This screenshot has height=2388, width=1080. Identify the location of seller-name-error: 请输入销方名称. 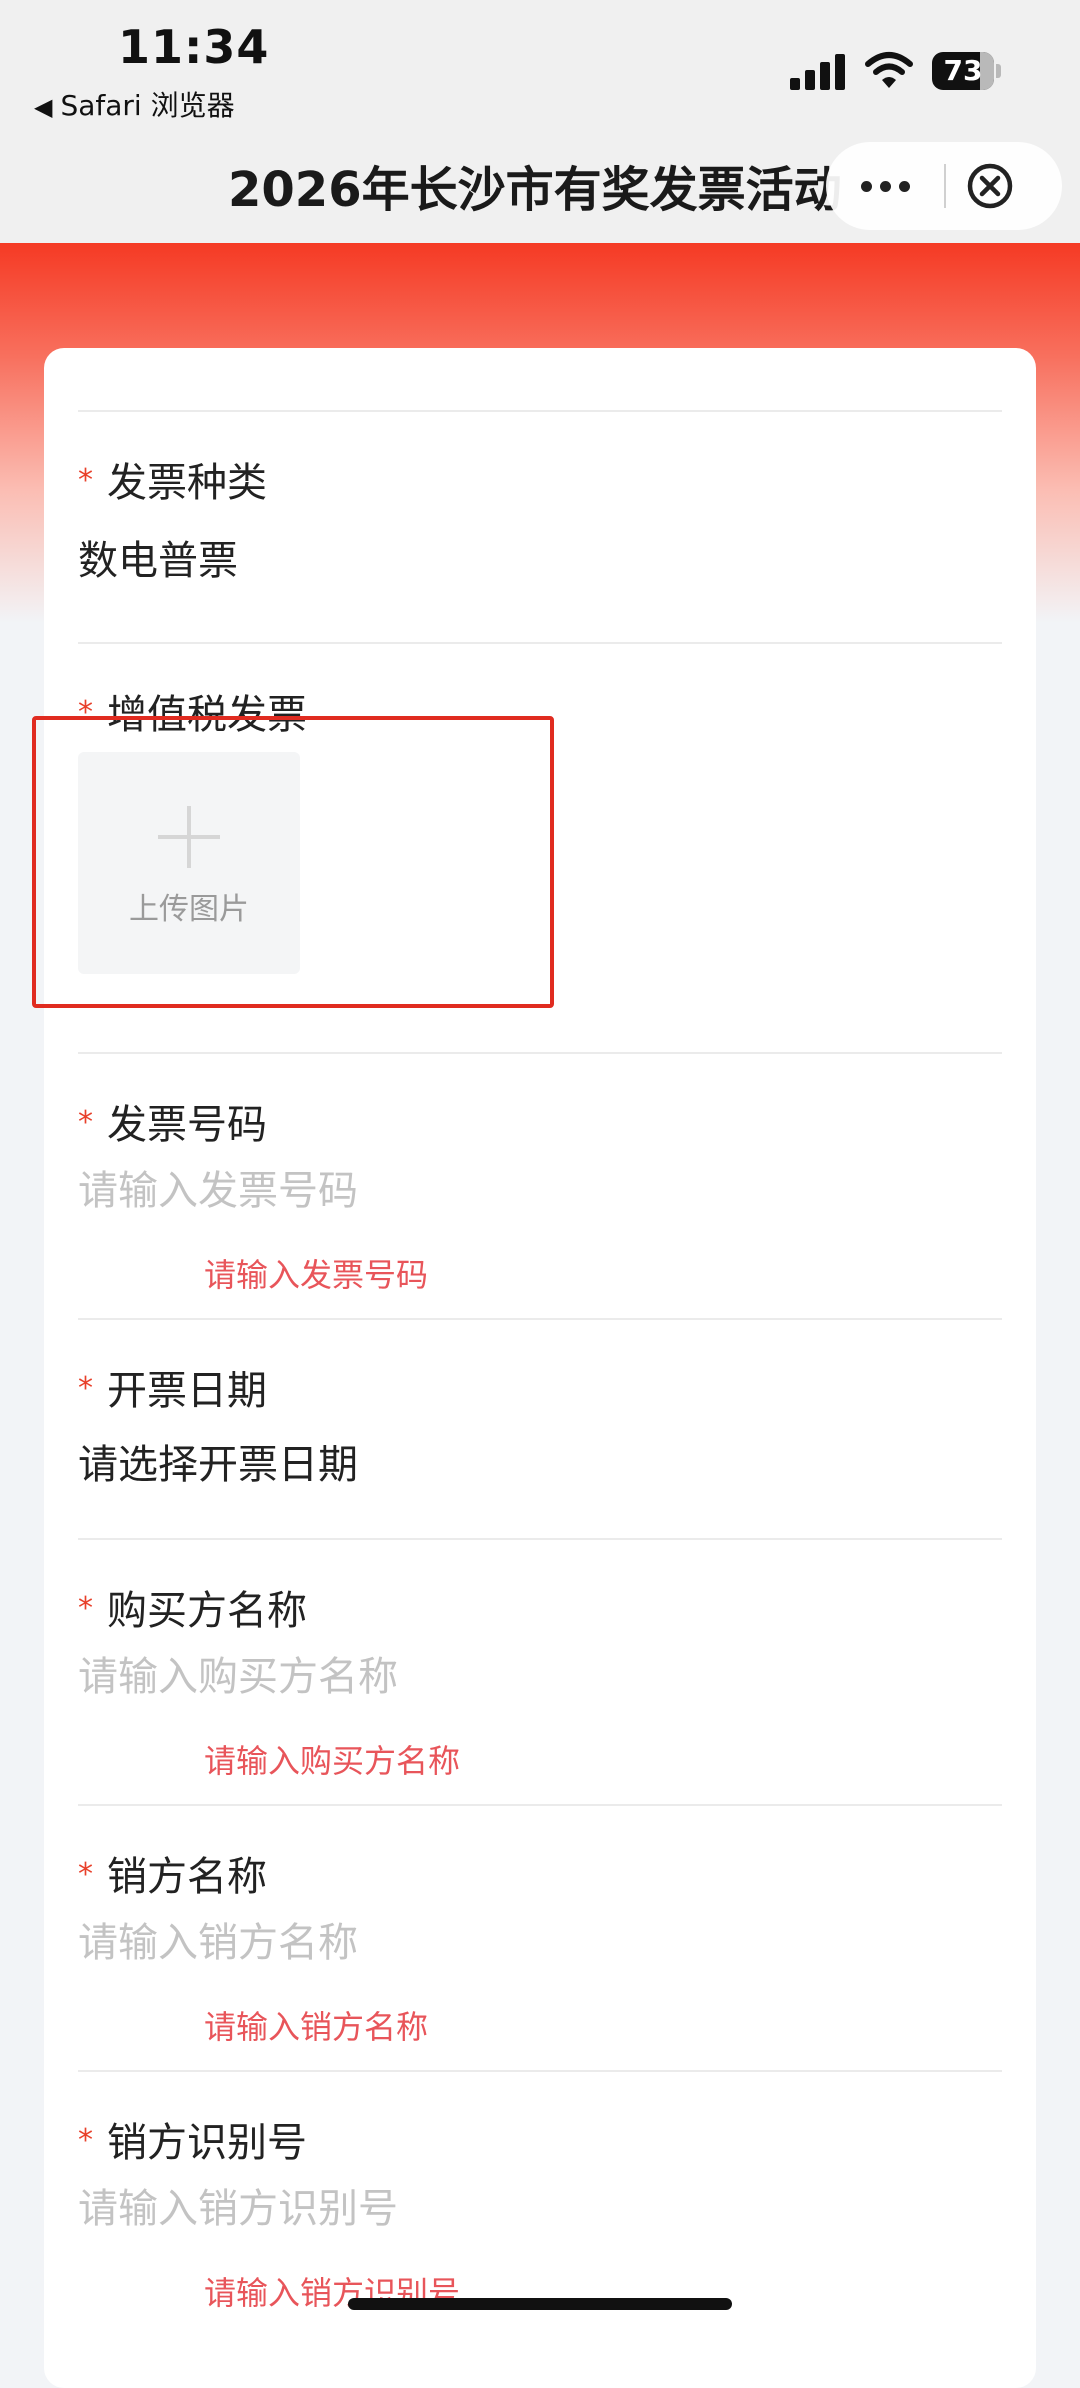
(316, 2027).